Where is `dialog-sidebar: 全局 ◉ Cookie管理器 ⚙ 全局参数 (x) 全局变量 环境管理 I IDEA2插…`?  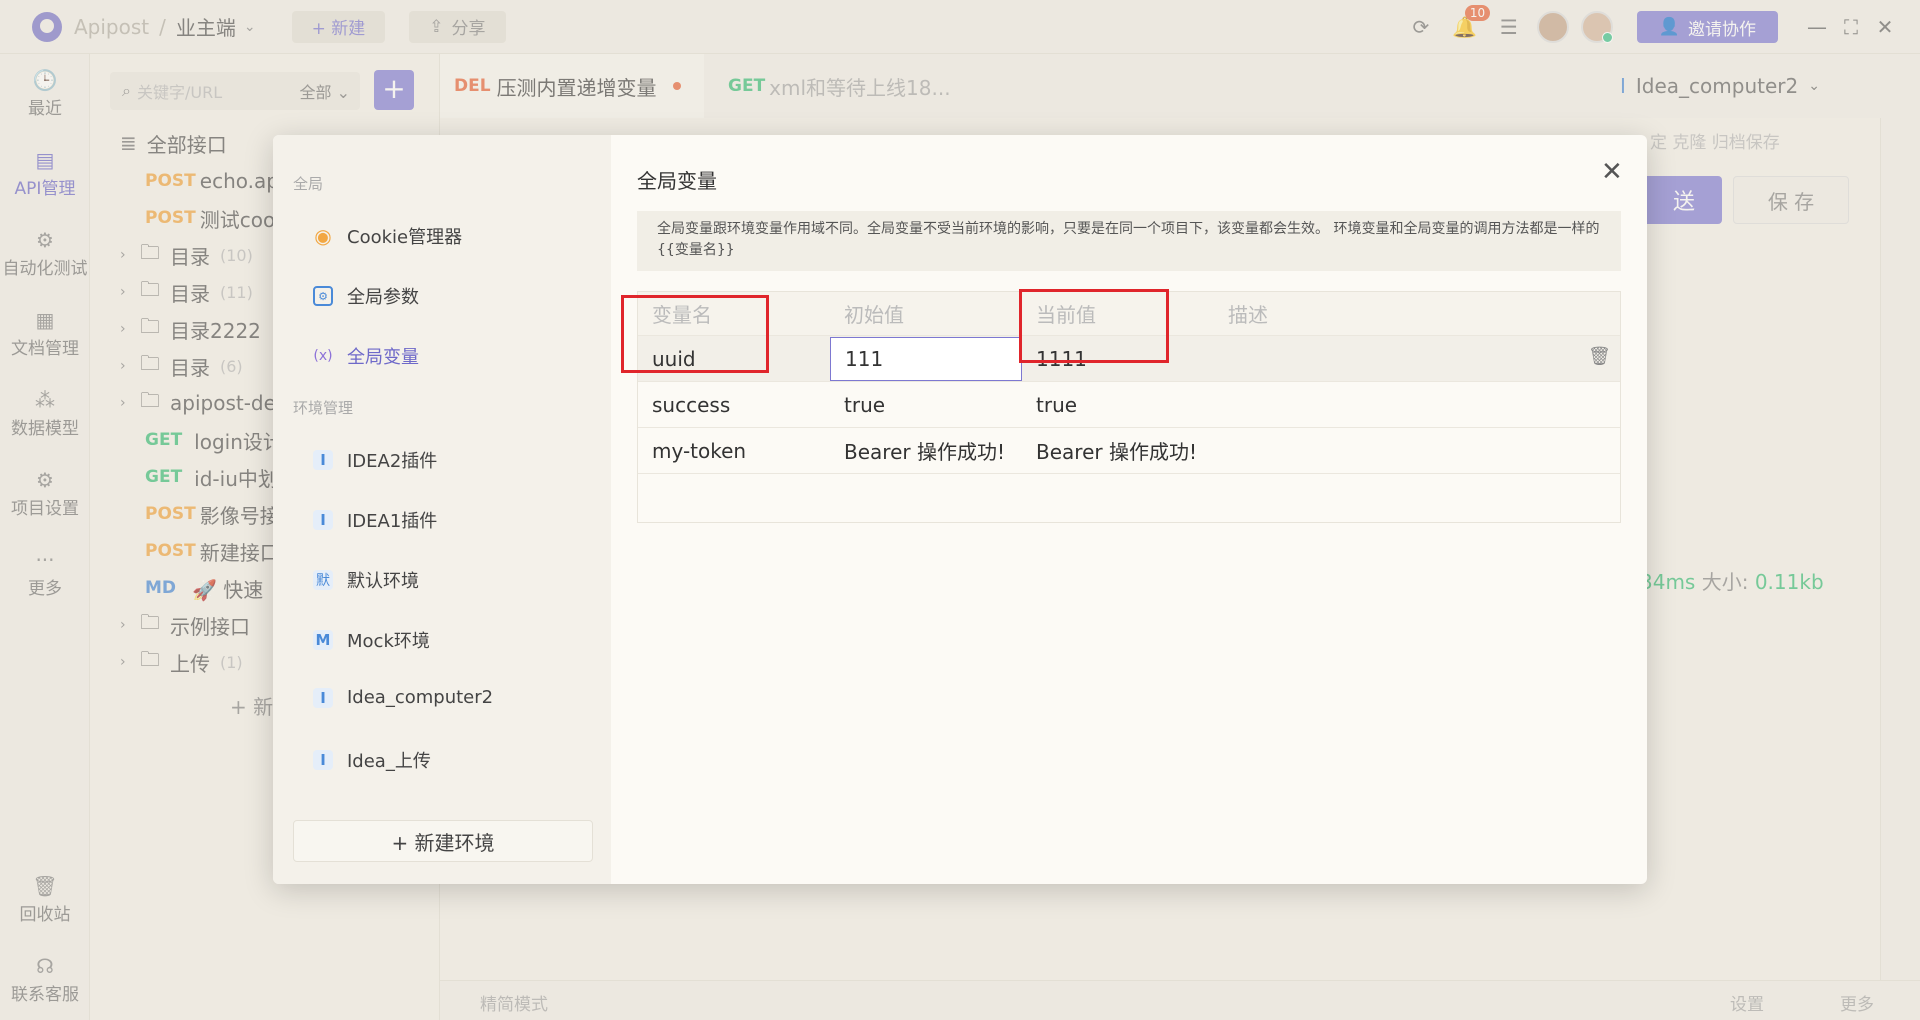 dialog-sidebar: 全局 ◉ Cookie管理器 ⚙ 全局参数 (x) 全局变量 环境管理 I IDEA2插… is located at coordinates (442, 509).